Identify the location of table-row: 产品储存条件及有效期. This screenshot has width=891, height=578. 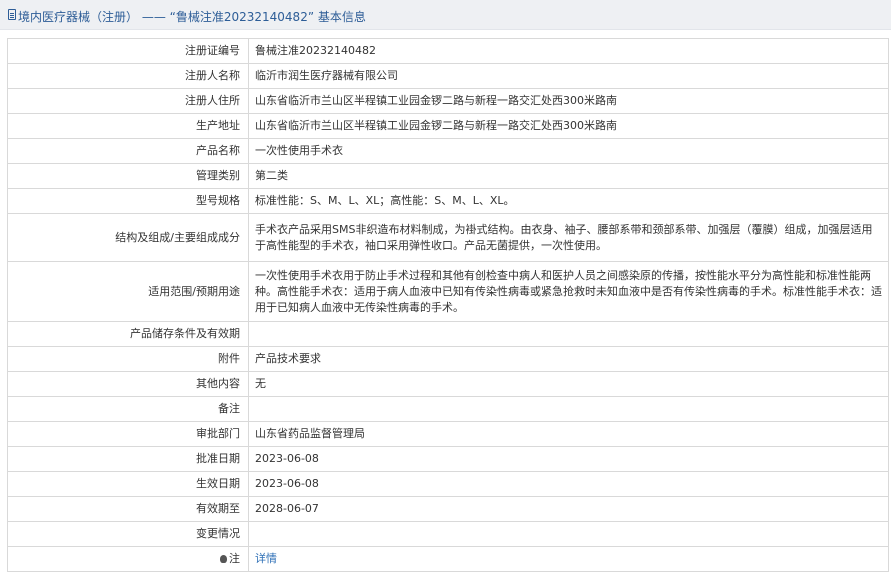
(448, 334).